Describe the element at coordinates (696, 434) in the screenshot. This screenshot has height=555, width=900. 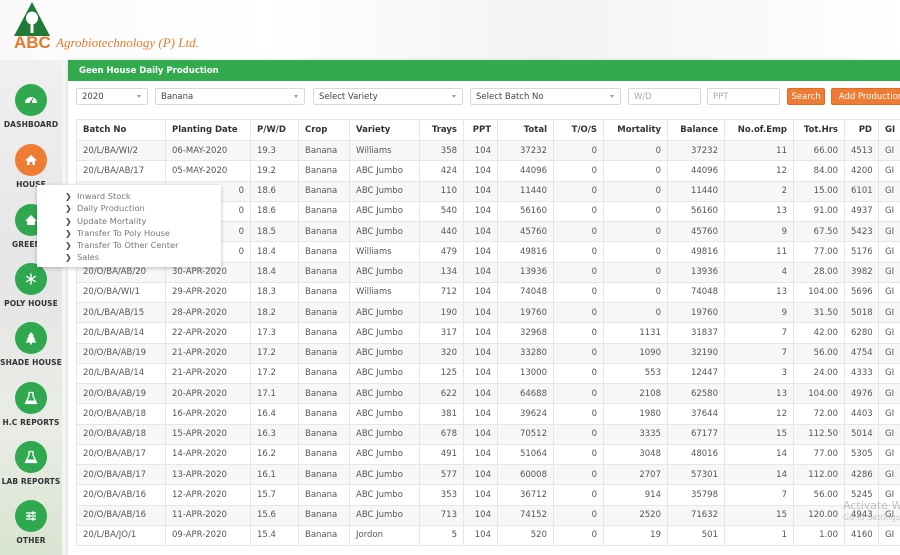
I see `table-cell: 67177` at that location.